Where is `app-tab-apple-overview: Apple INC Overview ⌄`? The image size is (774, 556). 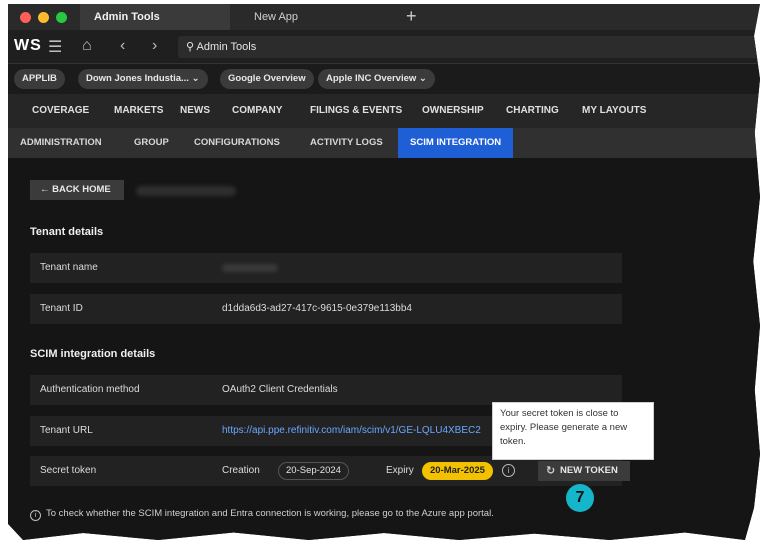
app-tab-apple-overview: Apple INC Overview ⌄ is located at coordinates (376, 79).